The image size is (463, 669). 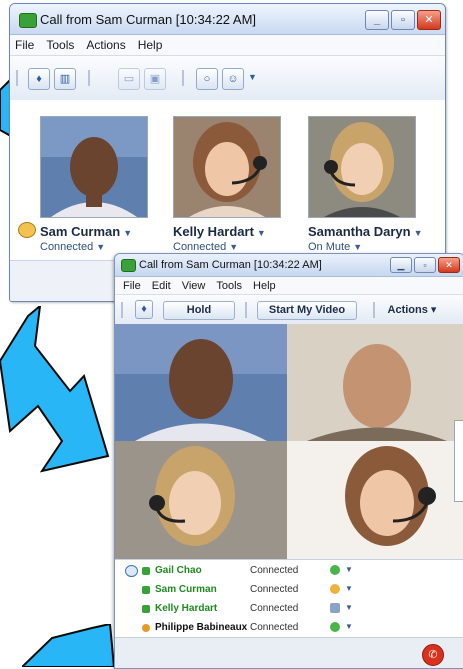 I want to click on chat-icon: ○, so click(x=207, y=79).